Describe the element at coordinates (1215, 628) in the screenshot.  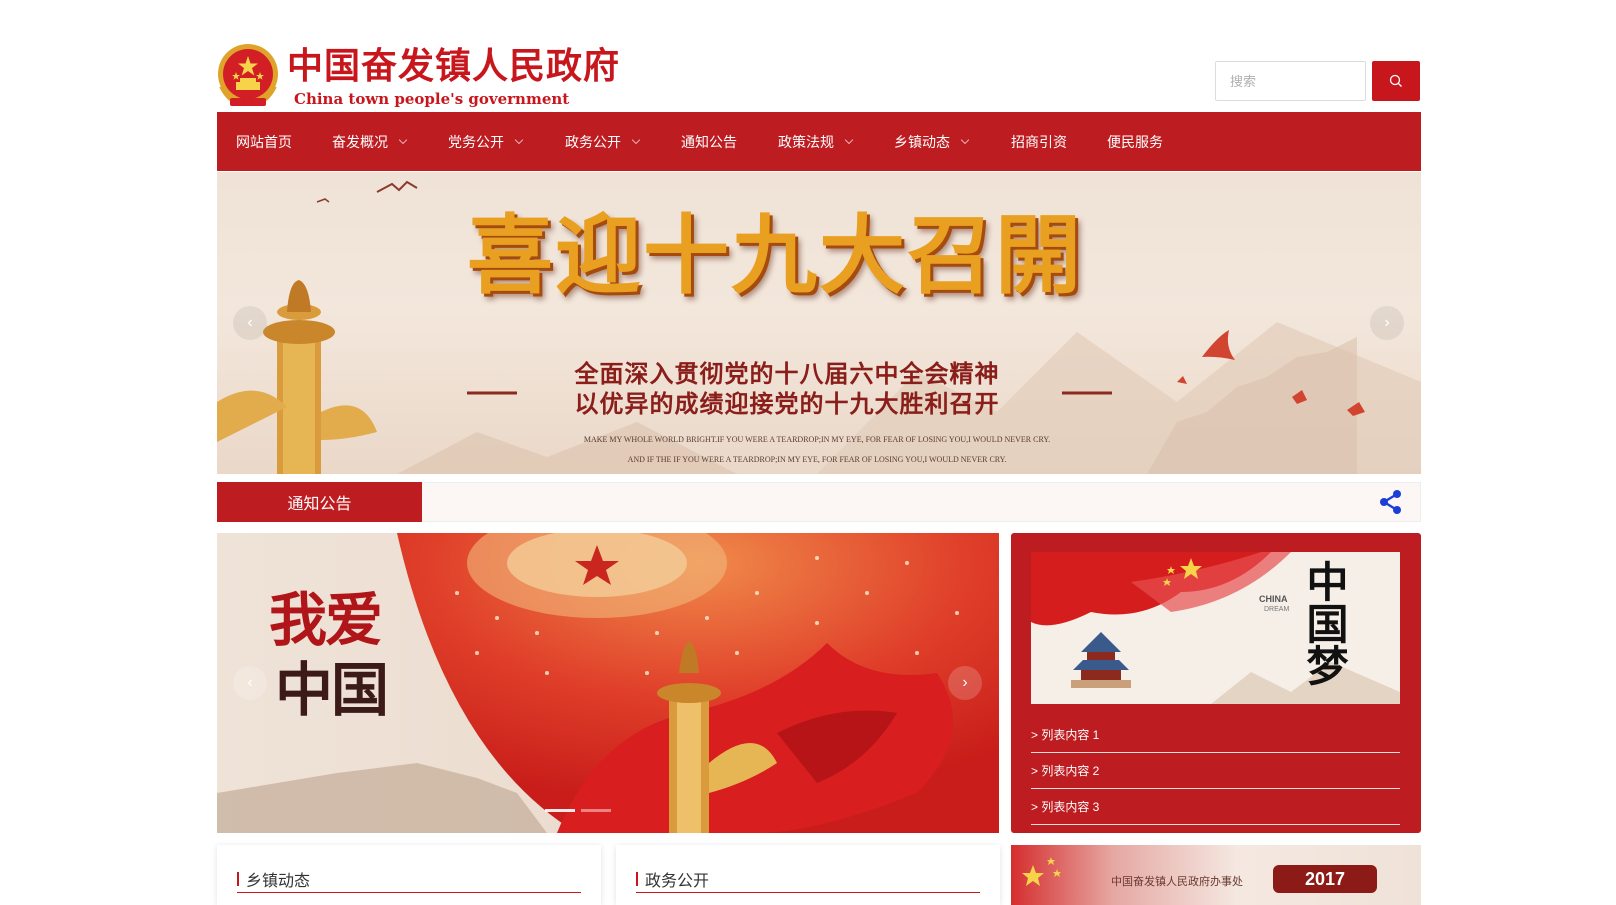
I see `china-dream-image: CHINA DREAM 中国梦` at that location.